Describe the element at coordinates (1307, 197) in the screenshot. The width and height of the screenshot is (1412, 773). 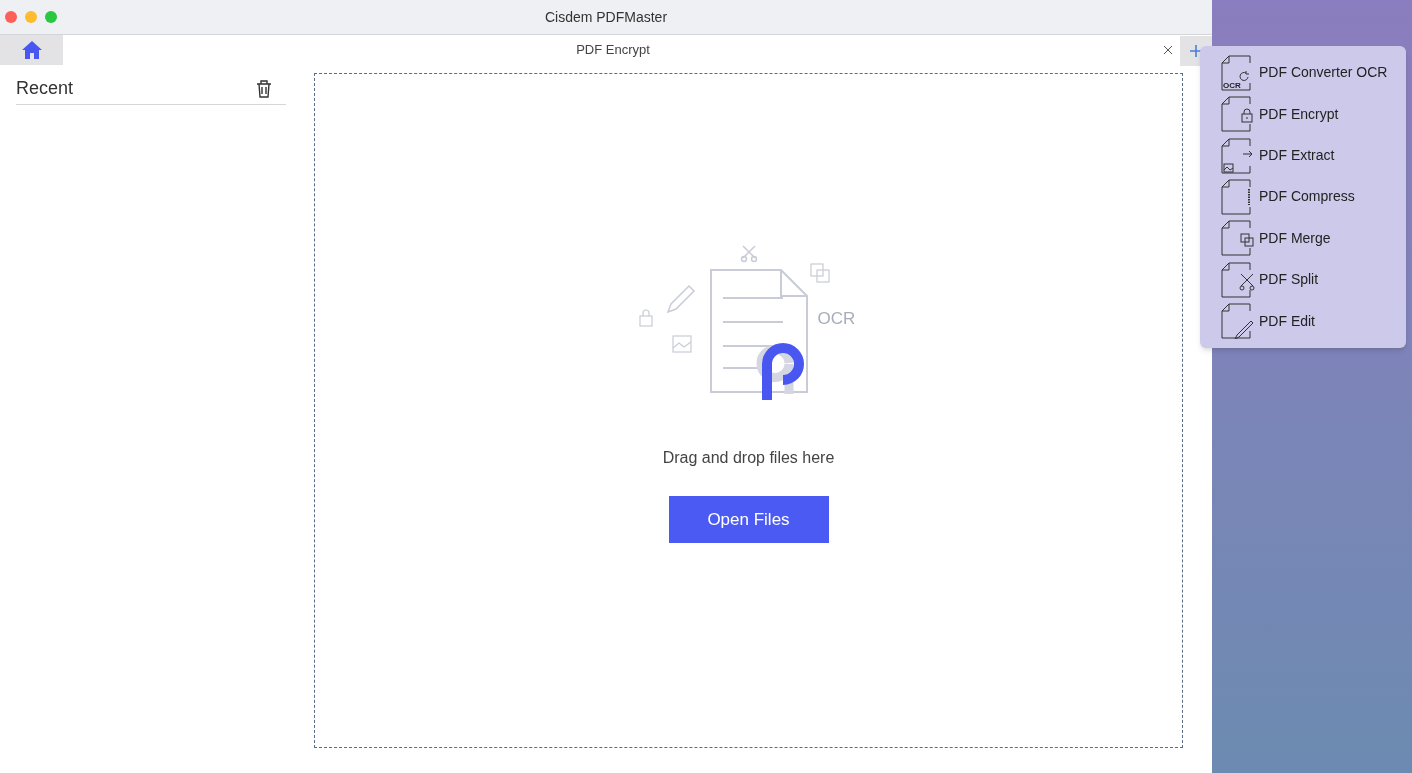
I see `menu-item: PDF Compress` at that location.